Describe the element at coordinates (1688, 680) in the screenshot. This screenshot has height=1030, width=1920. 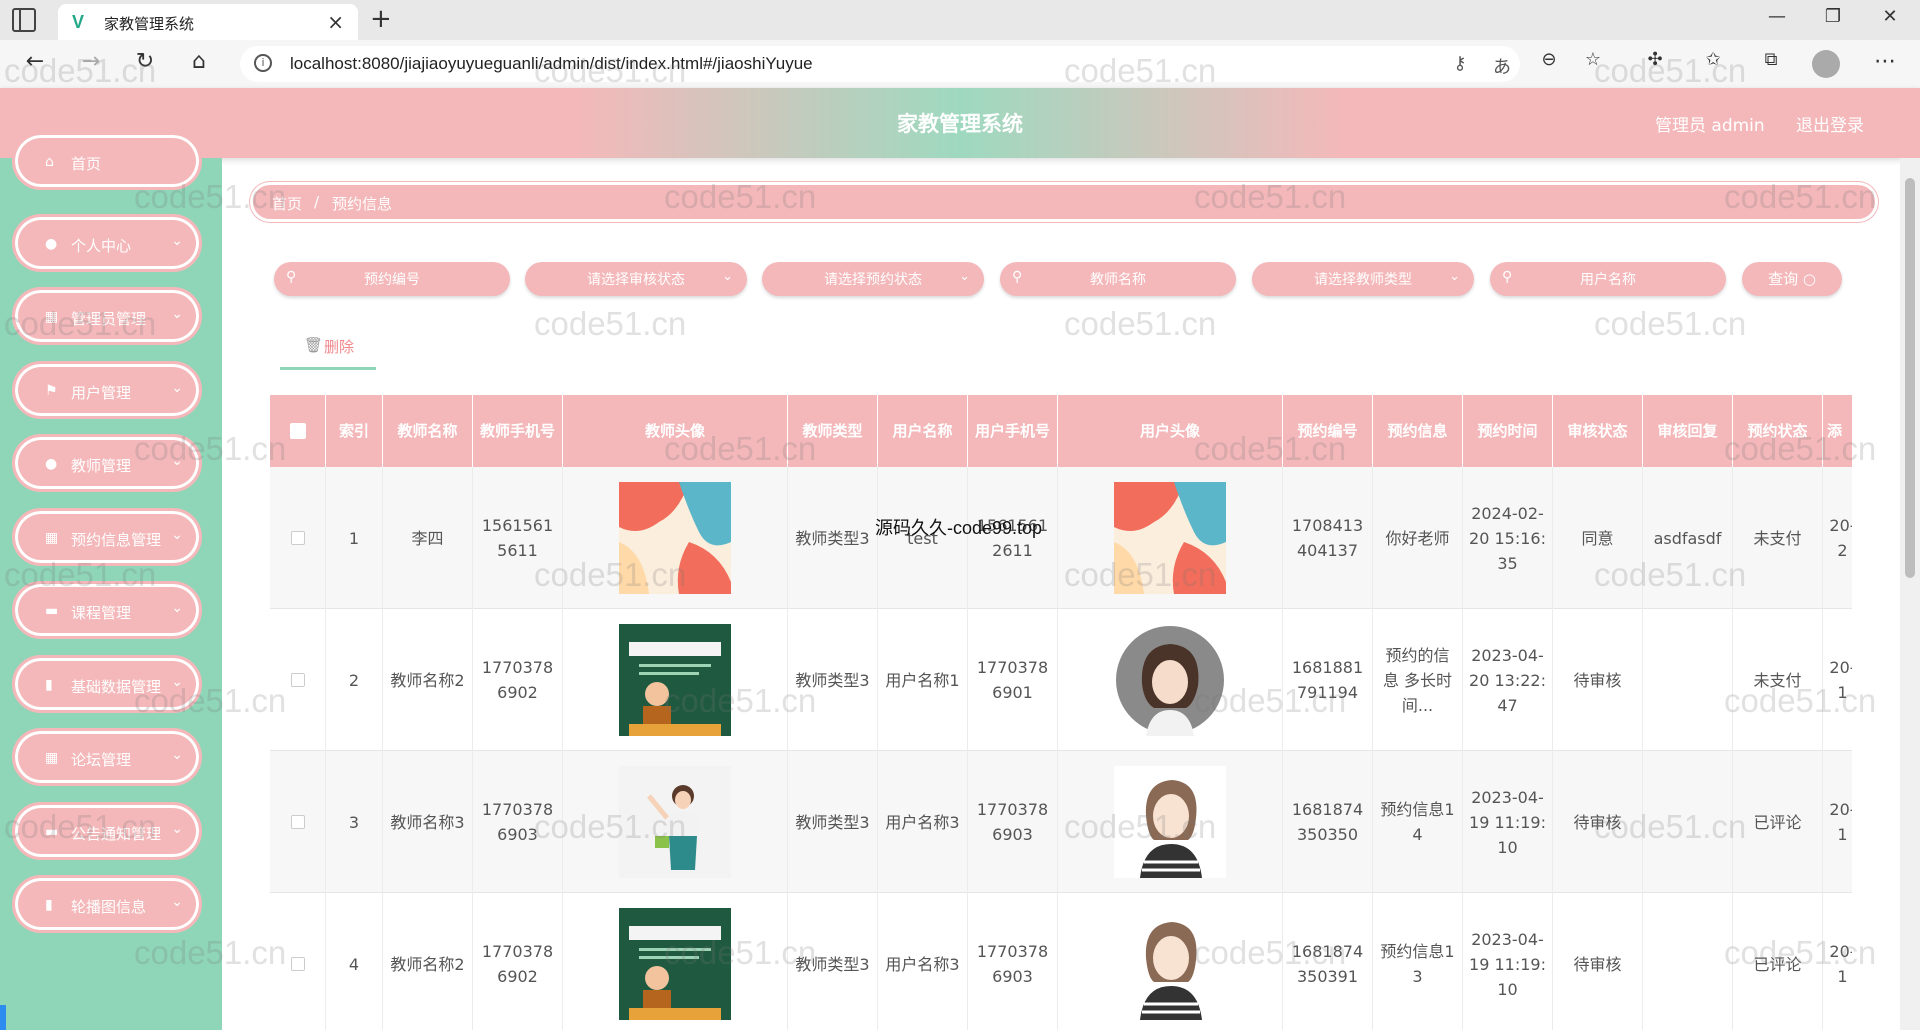
I see `cell-audit-reply` at that location.